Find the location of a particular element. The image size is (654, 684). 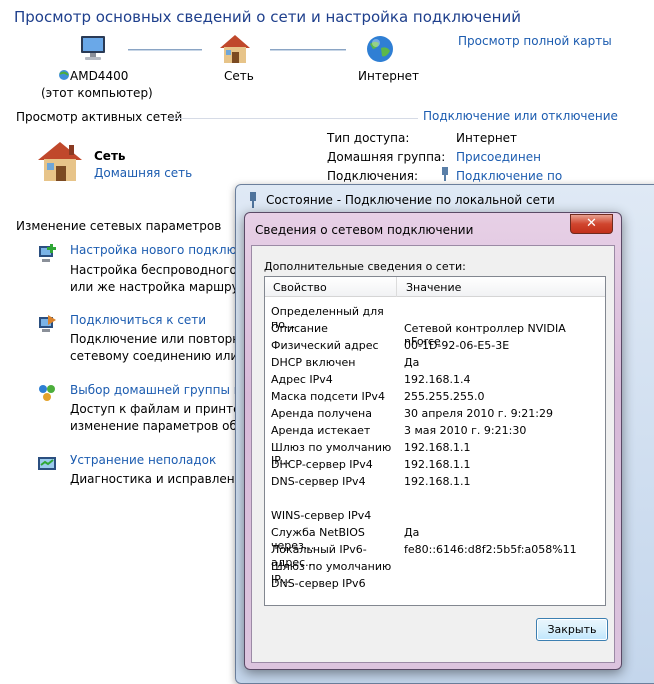

table-row: Служба NetBIOS через... Да is located at coordinates (435, 538).